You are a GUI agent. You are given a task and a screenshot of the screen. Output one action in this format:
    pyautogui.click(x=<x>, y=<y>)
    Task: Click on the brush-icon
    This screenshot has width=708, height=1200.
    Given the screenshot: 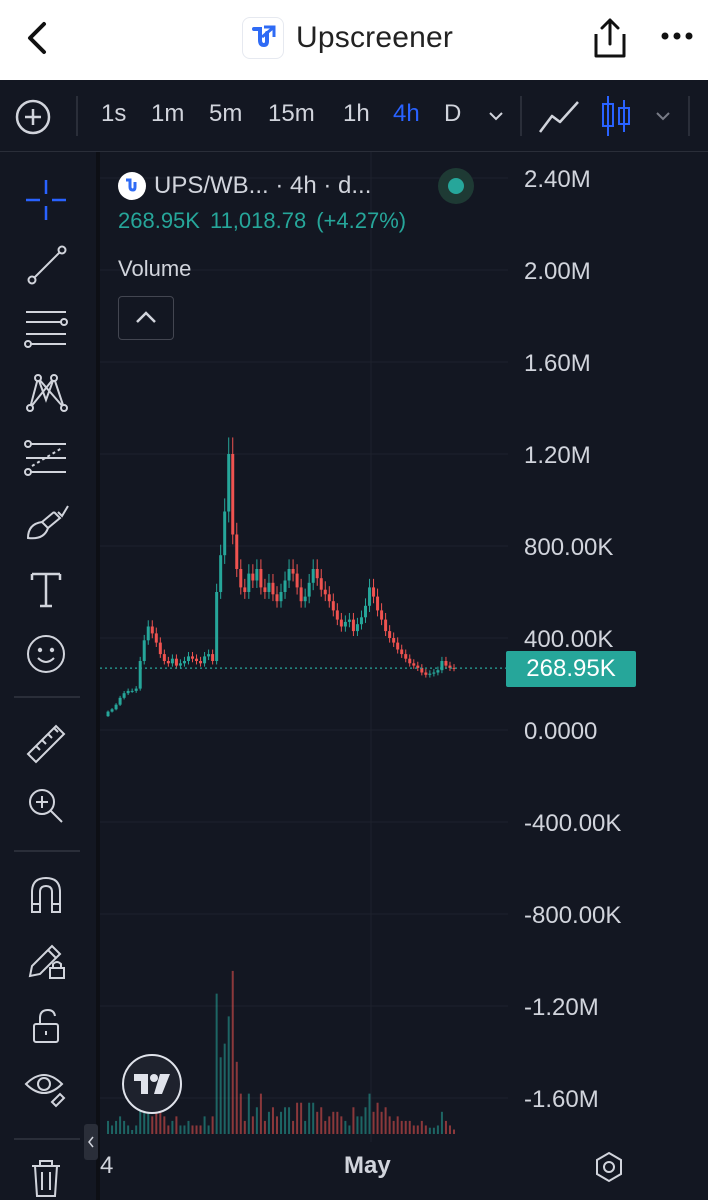 What is the action you would take?
    pyautogui.click(x=47, y=522)
    